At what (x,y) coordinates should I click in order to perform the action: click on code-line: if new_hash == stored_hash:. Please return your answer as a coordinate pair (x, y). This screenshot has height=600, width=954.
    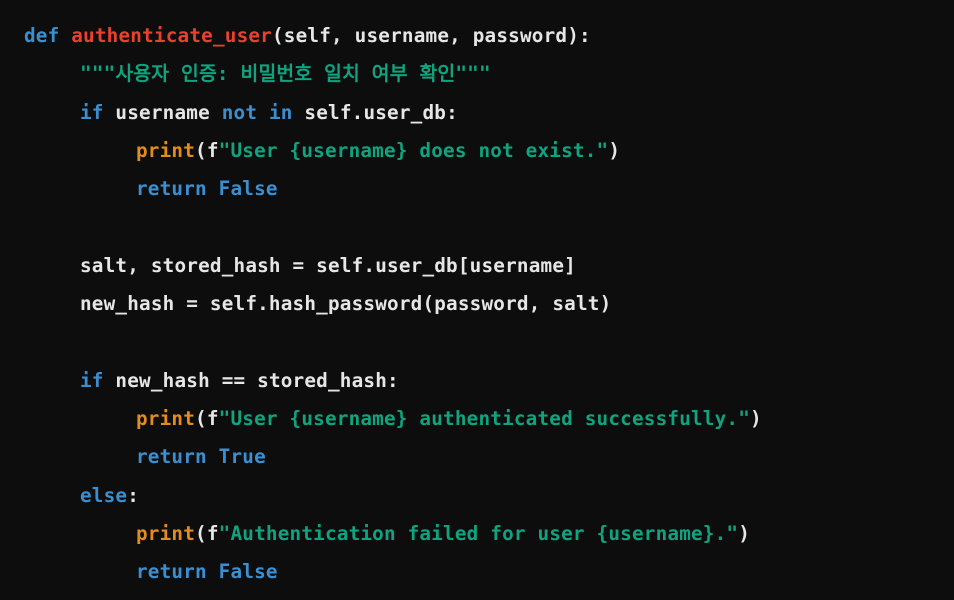
    Looking at the image, I should click on (477, 381).